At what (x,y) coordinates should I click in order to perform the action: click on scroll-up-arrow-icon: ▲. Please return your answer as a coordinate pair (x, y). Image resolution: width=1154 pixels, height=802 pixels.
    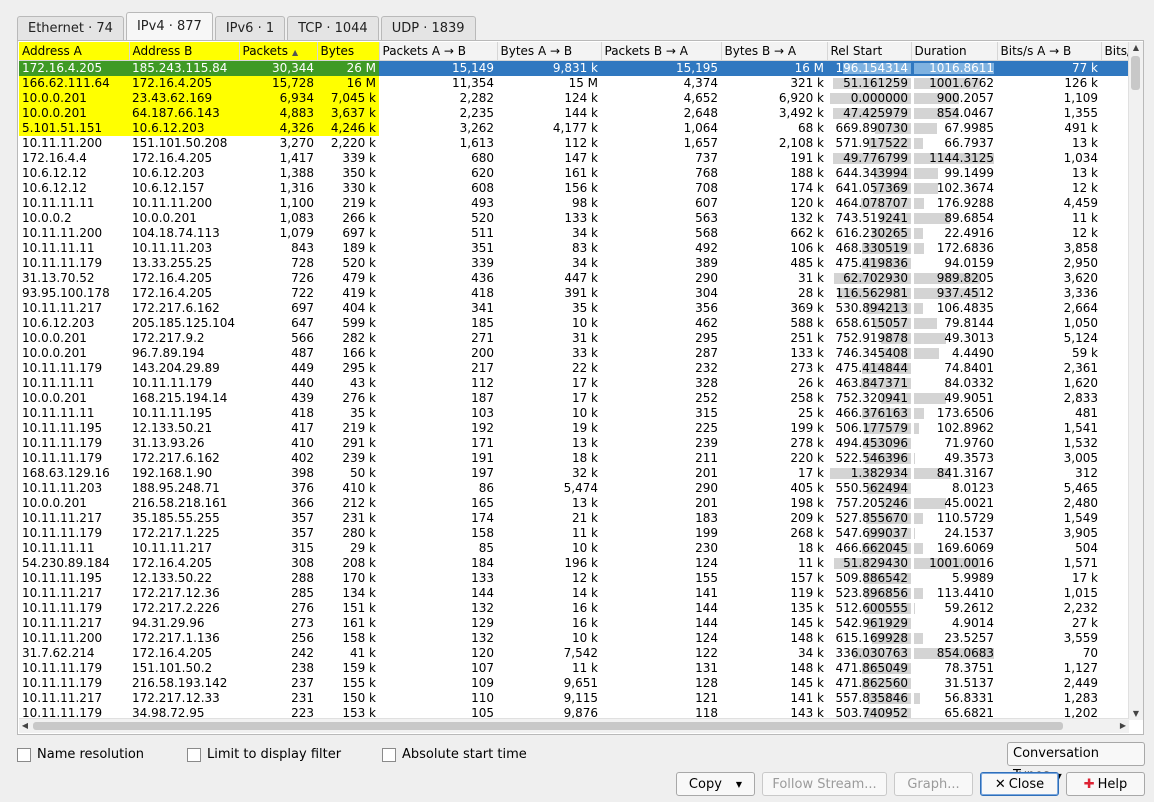
    Looking at the image, I should click on (1136, 48).